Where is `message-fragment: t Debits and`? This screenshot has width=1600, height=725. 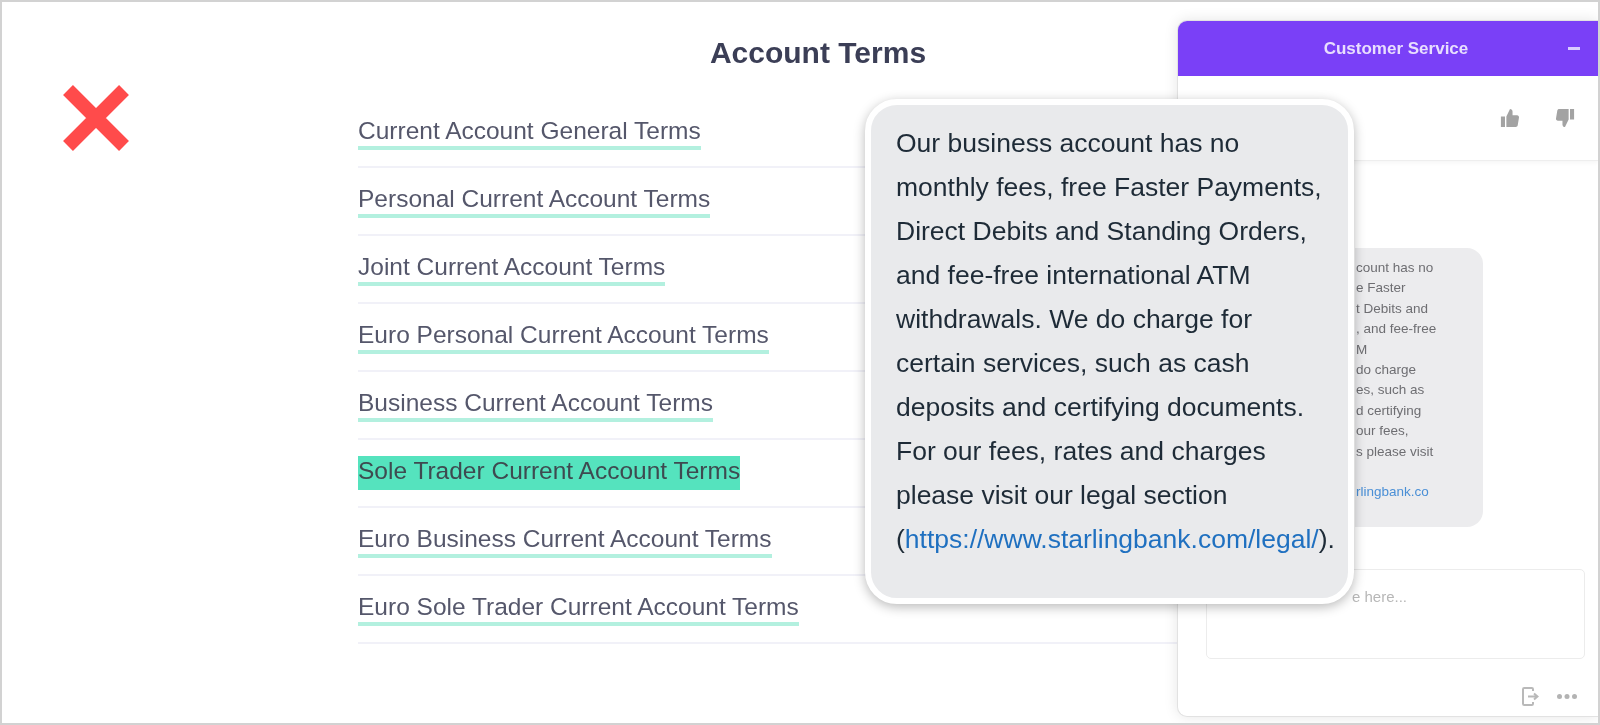 message-fragment: t Debits and is located at coordinates (1393, 308).